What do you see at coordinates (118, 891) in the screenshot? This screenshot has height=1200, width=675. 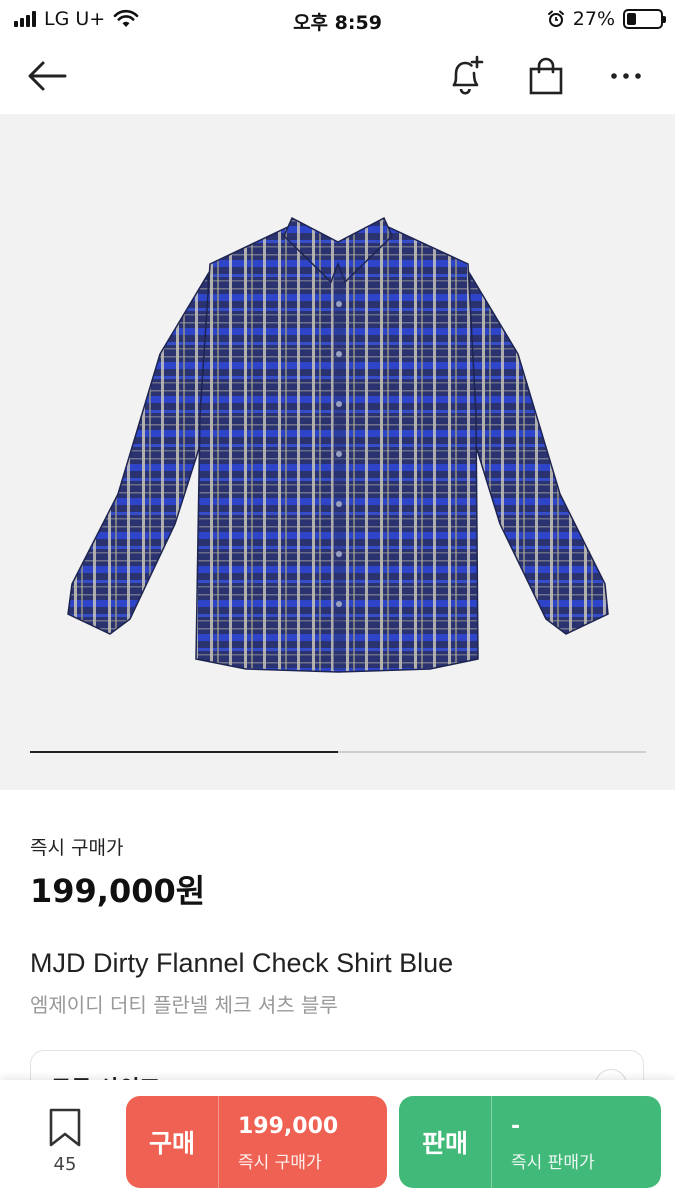 I see `price-value: 199,000원` at bounding box center [118, 891].